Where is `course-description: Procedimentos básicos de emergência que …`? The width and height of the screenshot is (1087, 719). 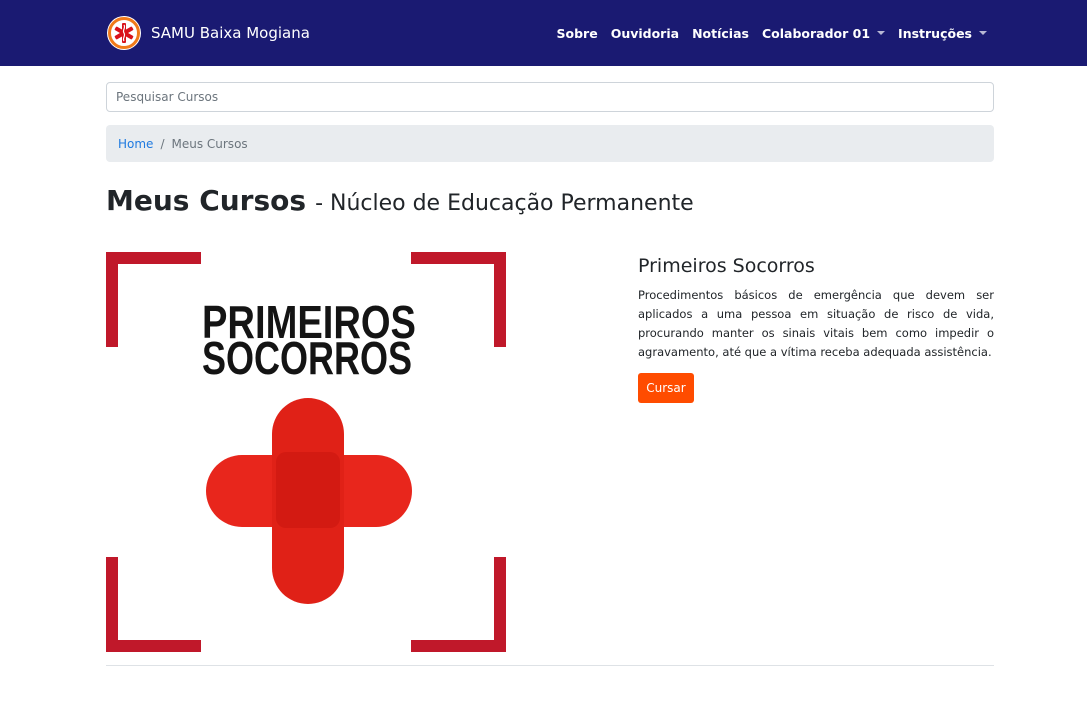
course-description: Procedimentos básicos de emergência que … is located at coordinates (816, 323).